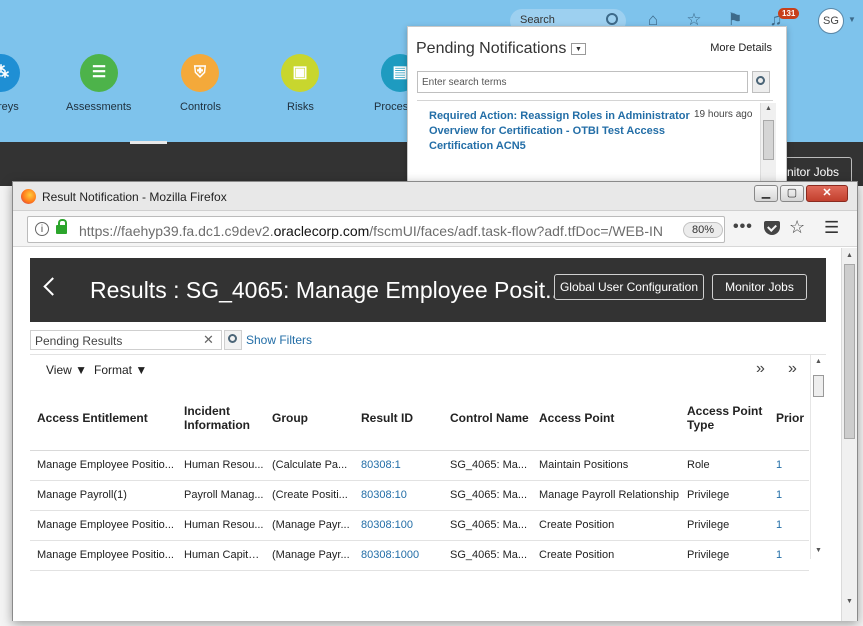 The height and width of the screenshot is (626, 863). I want to click on surveys-tile-label: reys, so click(9, 107).